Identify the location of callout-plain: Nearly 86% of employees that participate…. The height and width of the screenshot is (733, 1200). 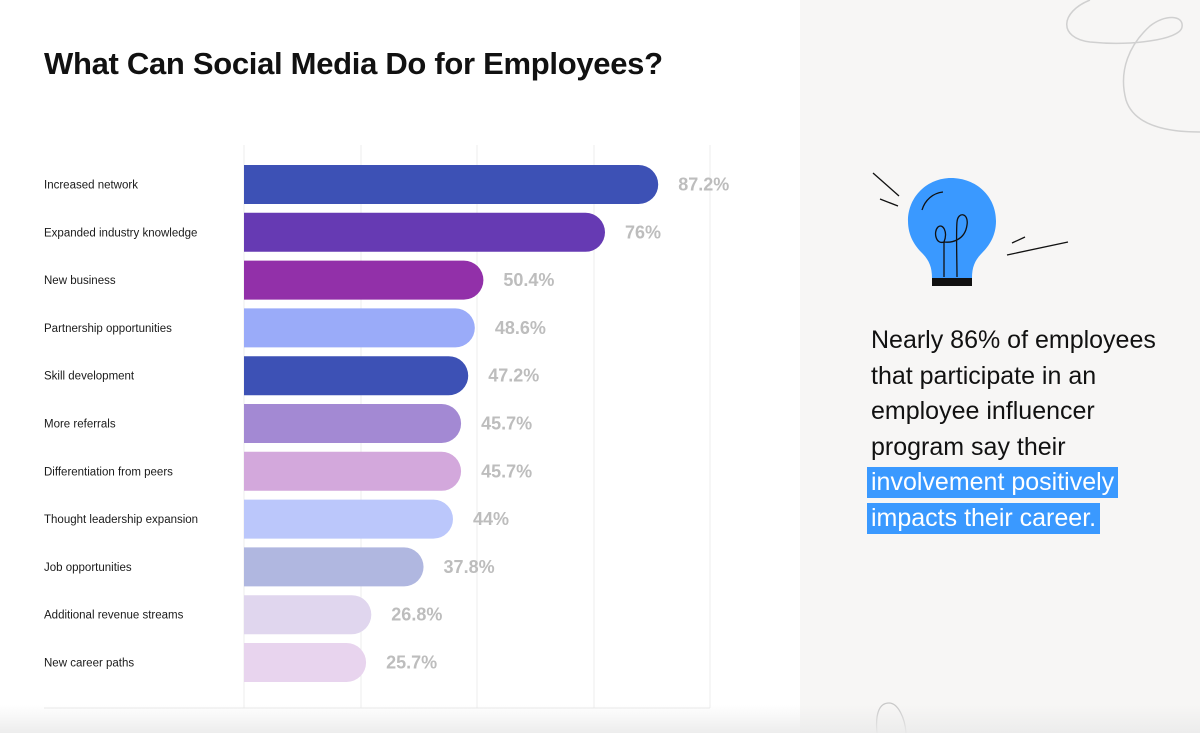
(1013, 393).